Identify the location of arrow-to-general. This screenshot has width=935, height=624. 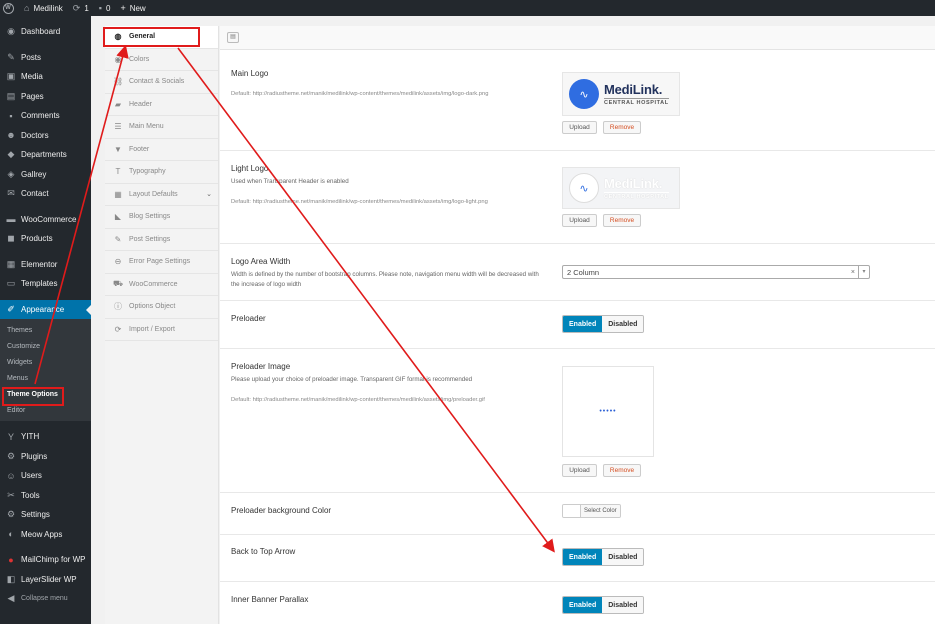
(81, 214).